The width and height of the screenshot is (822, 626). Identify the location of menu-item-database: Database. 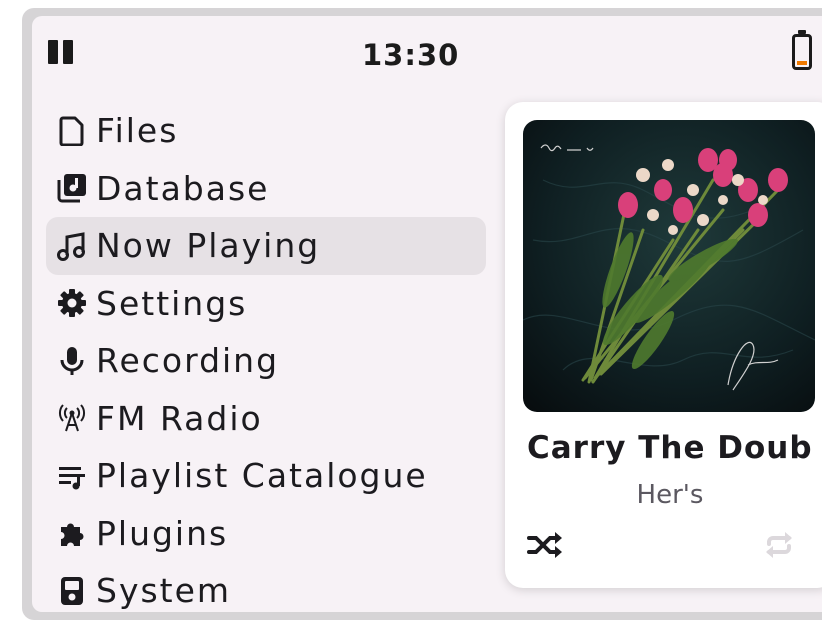
(266, 189).